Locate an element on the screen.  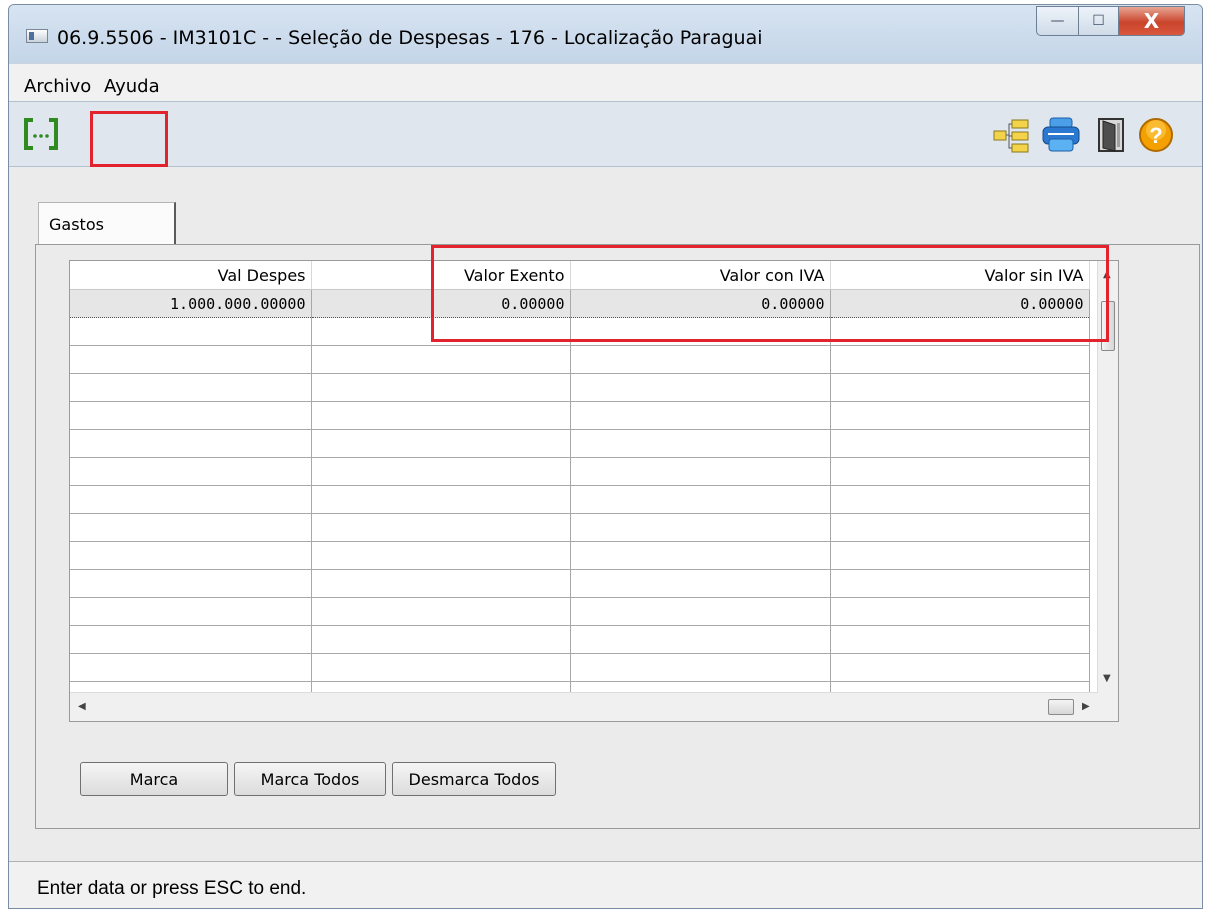
marca-button-label: Marca is located at coordinates (154, 779).